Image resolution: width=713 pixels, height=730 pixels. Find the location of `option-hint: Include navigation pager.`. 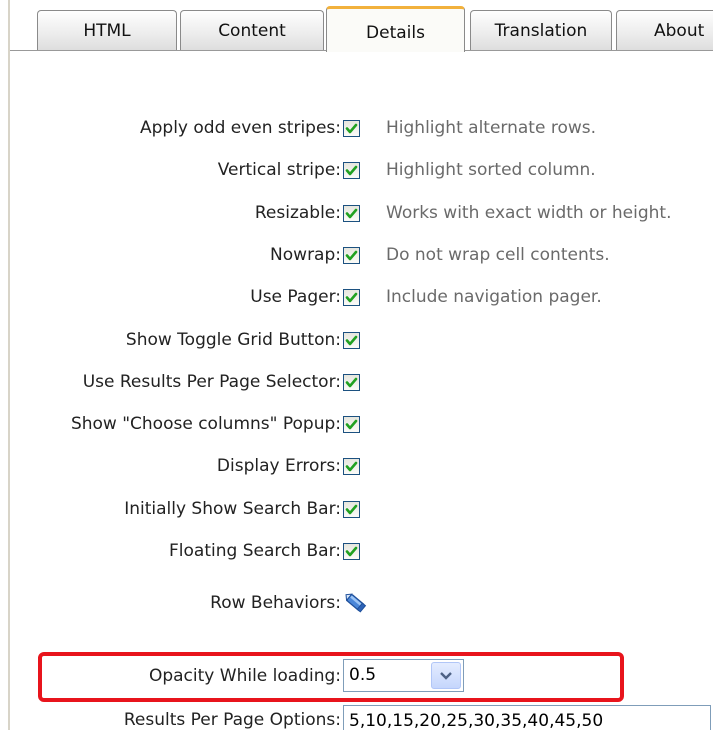

option-hint: Include navigation pager. is located at coordinates (494, 297).